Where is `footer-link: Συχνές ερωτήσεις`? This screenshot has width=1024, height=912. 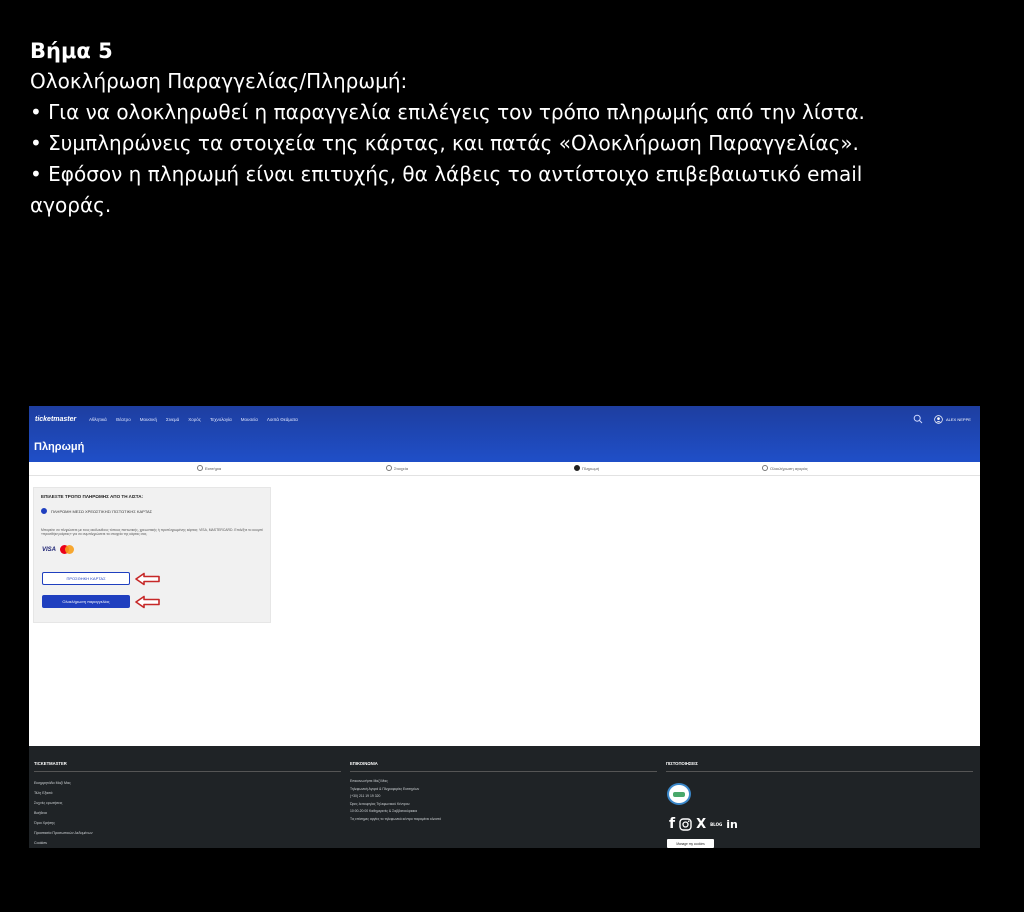
footer-link: Συχνές ερωτήσεις is located at coordinates (187, 803).